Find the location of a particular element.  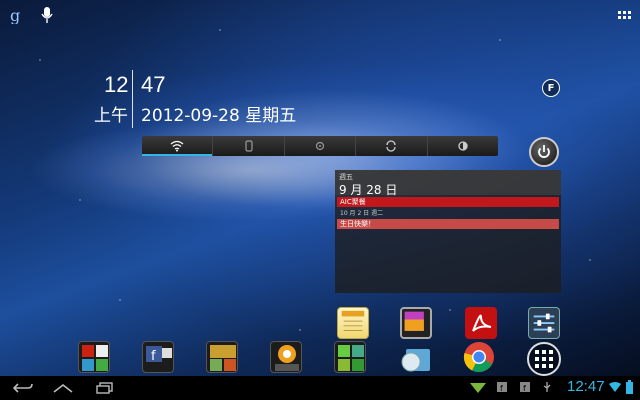

clock-ampm: 上午 is located at coordinates (111, 116).